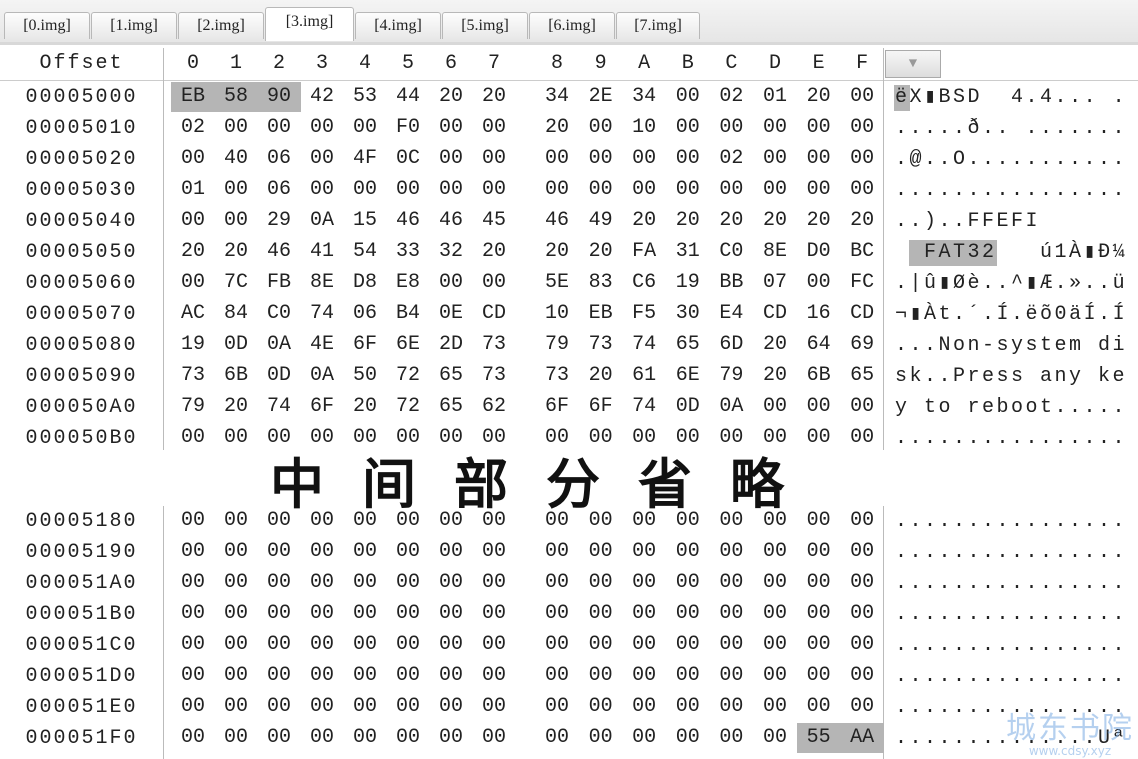 This screenshot has width=1138, height=759. What do you see at coordinates (644, 376) in the screenshot?
I see `hex-byte: 61` at bounding box center [644, 376].